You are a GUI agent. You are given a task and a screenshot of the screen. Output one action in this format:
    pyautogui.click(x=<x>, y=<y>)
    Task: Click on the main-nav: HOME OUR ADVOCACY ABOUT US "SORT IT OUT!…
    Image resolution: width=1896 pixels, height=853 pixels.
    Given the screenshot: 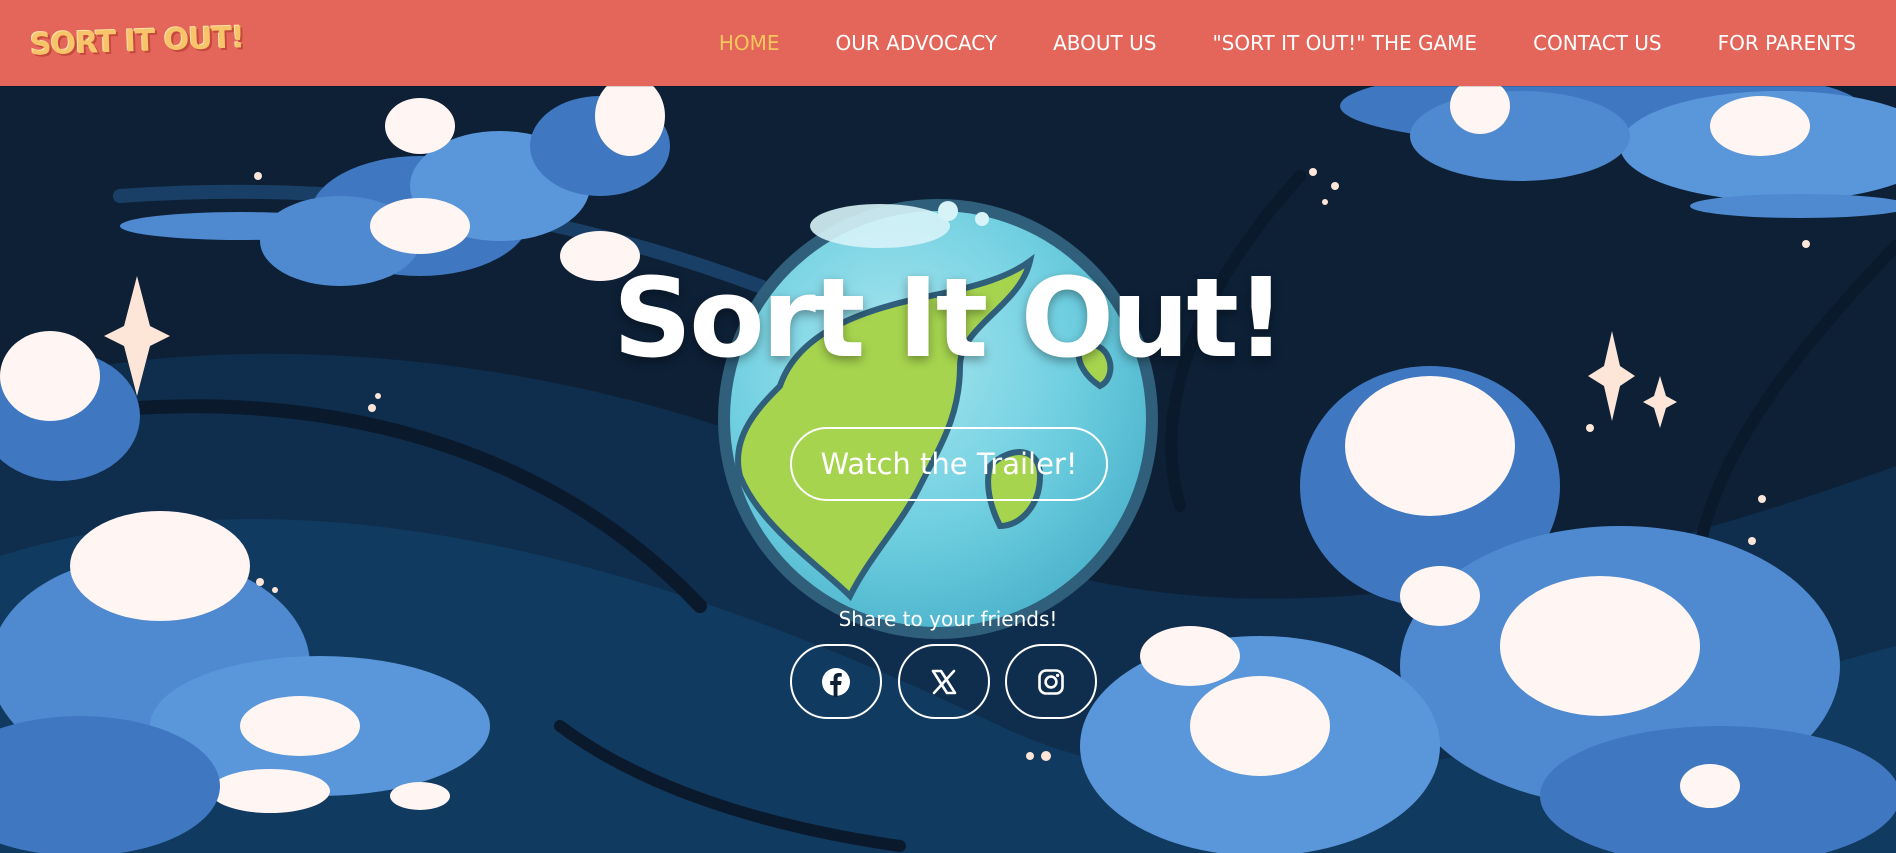 What is the action you would take?
    pyautogui.click(x=1287, y=43)
    